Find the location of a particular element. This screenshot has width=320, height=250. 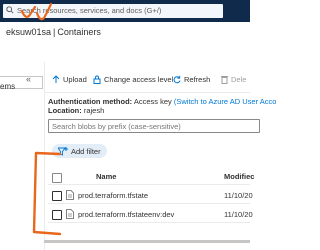

delete-button: Dele is located at coordinates (233, 79).